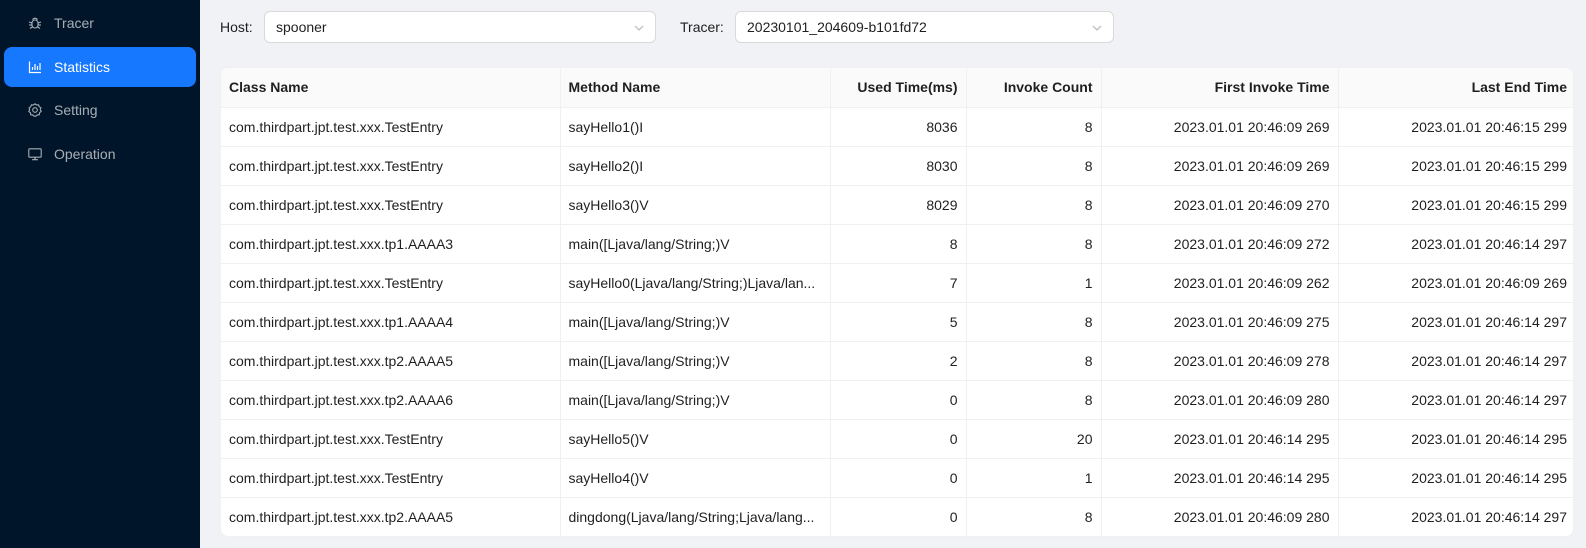 This screenshot has width=1586, height=548. I want to click on column-header-first-invoke-time: First Invoke Time, so click(1220, 88).